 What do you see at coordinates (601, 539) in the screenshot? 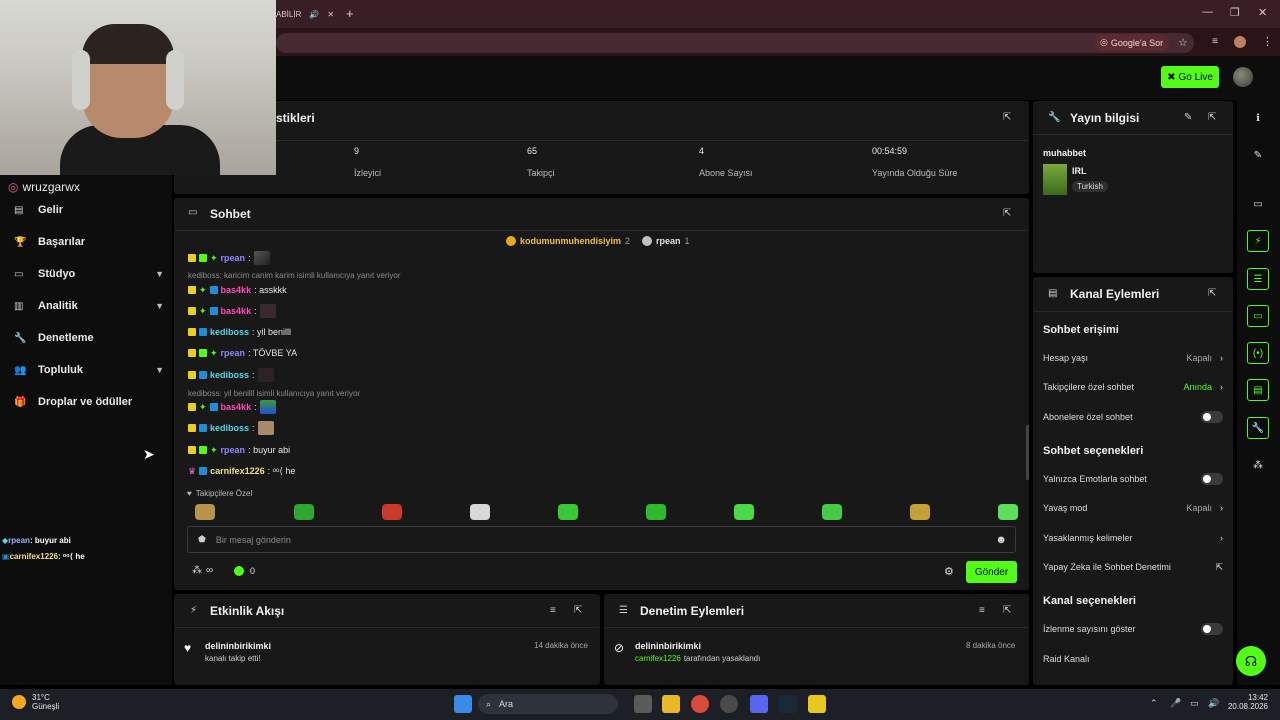
I see `chat-message-input: ⬟ Bir mesaj gönderin ☻` at bounding box center [601, 539].